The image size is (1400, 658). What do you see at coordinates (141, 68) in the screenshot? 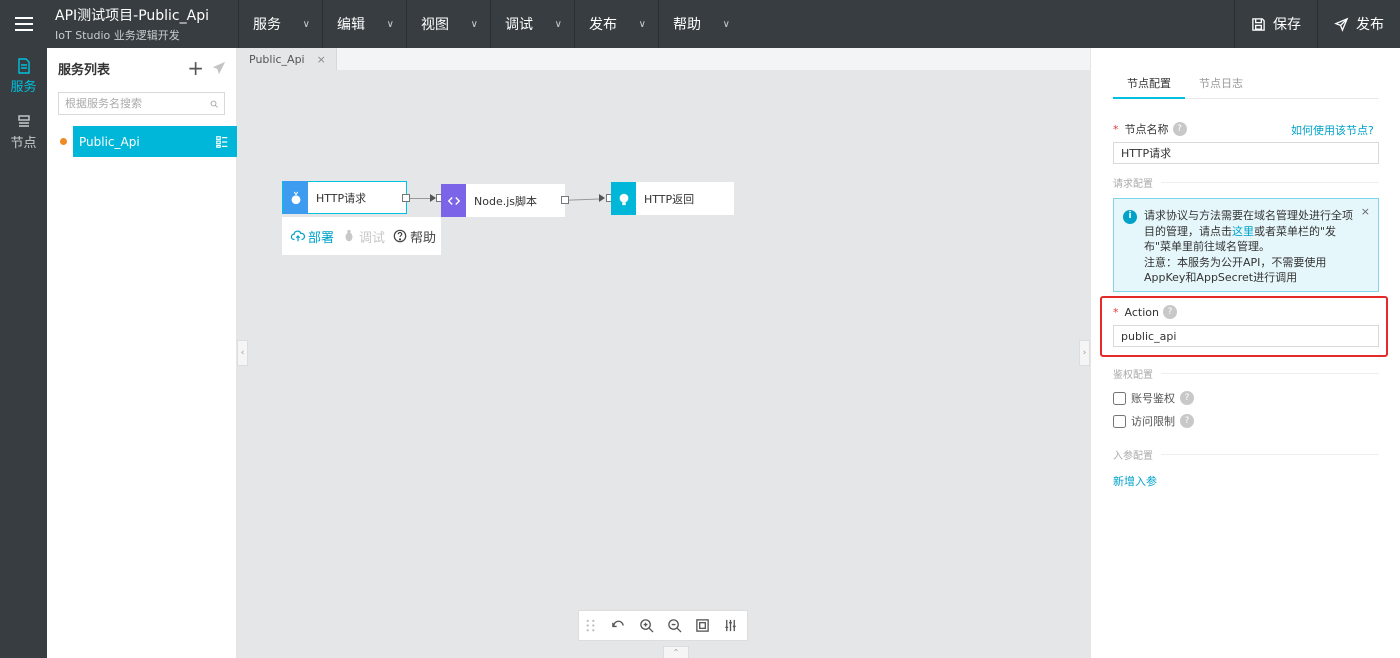
I see `service-list-header: 服务列表 +` at bounding box center [141, 68].